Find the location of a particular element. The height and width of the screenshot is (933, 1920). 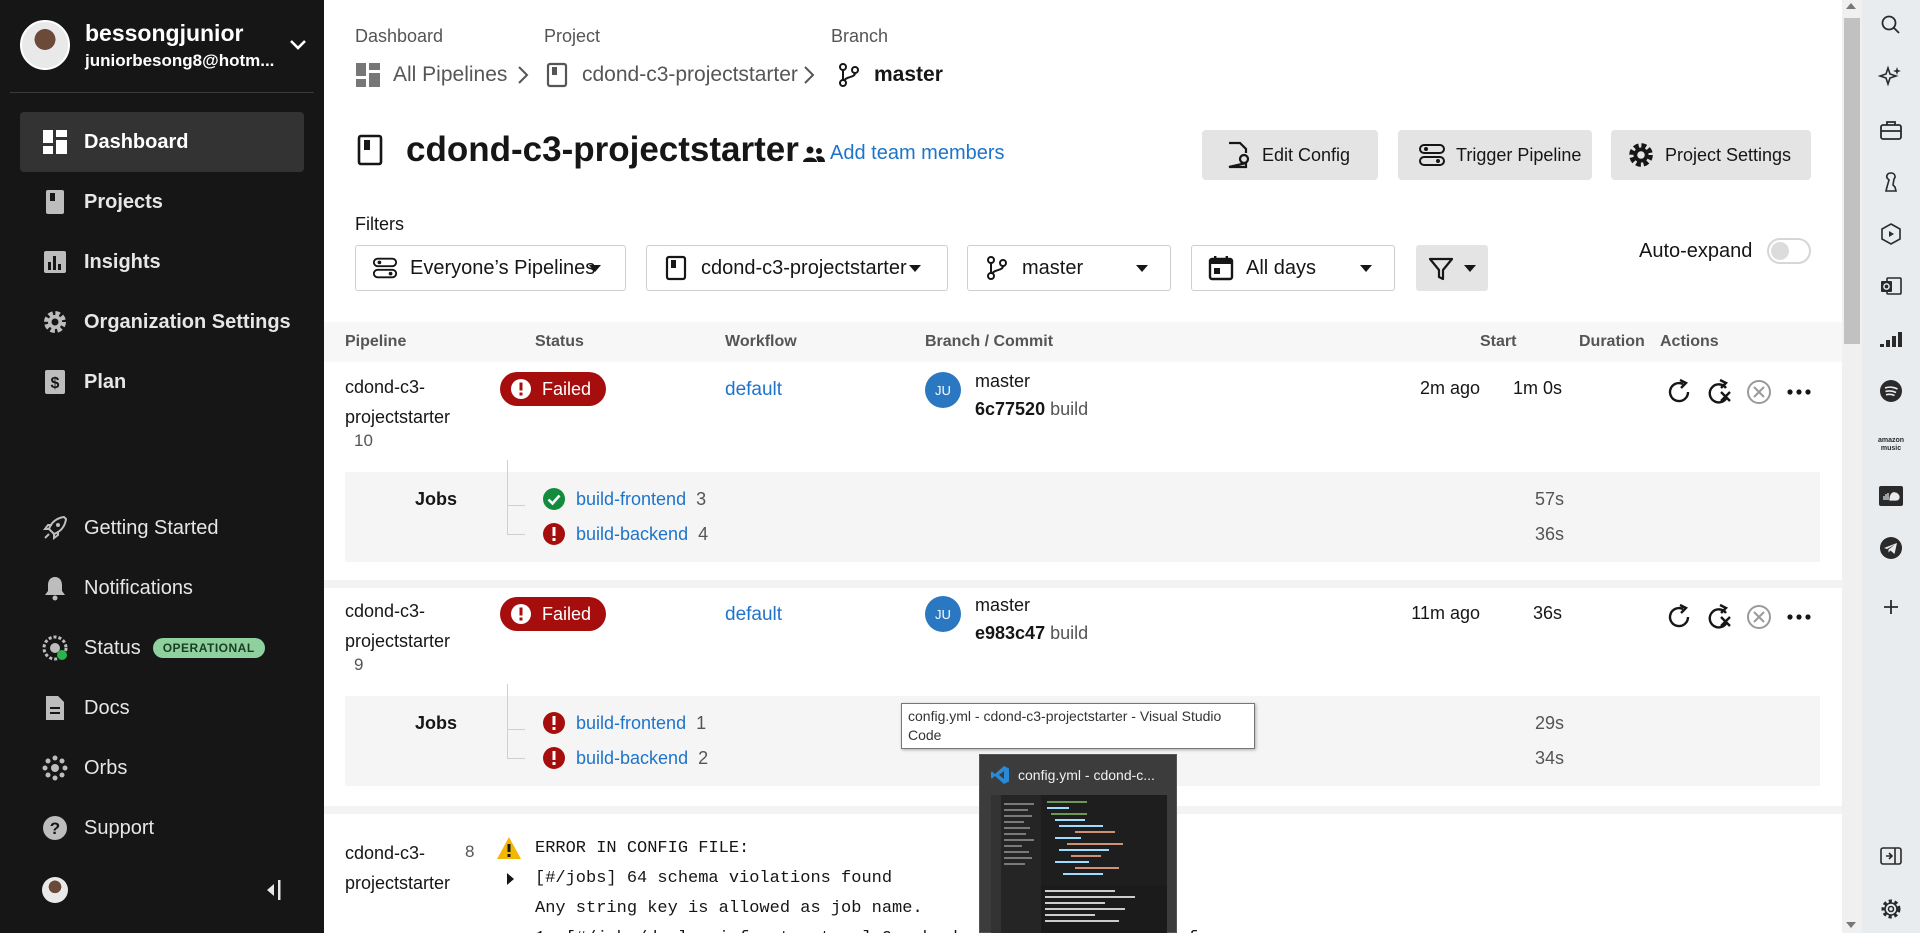

commit-message: build is located at coordinates (1069, 409).